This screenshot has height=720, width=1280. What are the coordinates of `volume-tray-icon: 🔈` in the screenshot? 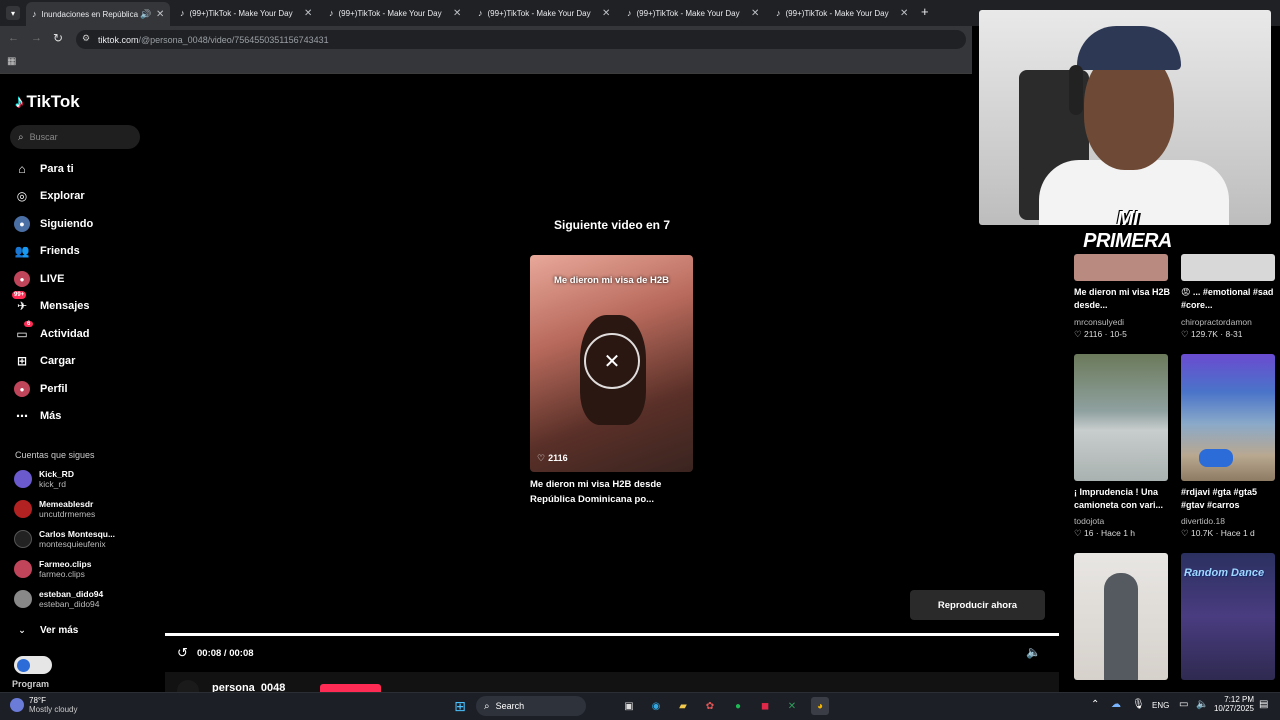 It's located at (1202, 704).